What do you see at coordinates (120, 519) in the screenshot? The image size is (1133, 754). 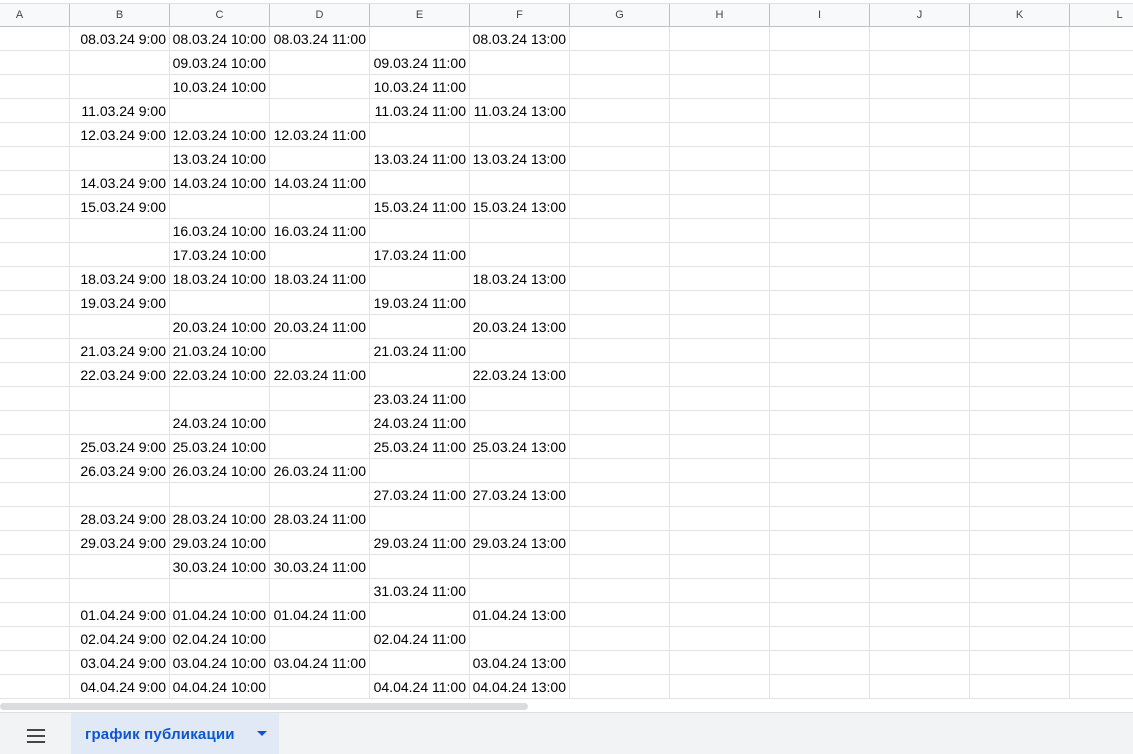 I see `cell-b: 28.03.24 9:00` at bounding box center [120, 519].